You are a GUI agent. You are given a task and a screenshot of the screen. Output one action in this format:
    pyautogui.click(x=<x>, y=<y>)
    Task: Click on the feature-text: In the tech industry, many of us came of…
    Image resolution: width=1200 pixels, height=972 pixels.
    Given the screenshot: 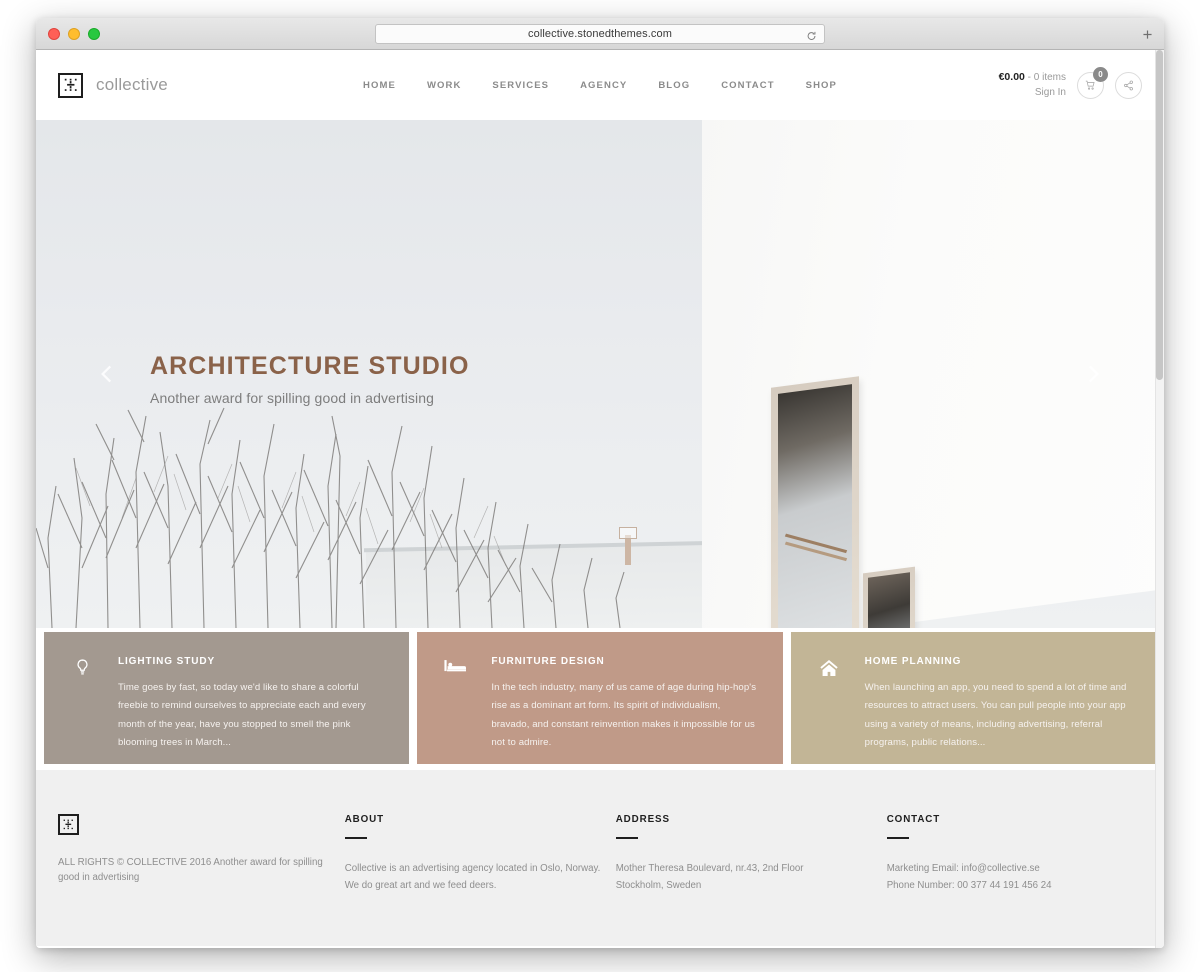 What is the action you would take?
    pyautogui.click(x=624, y=715)
    